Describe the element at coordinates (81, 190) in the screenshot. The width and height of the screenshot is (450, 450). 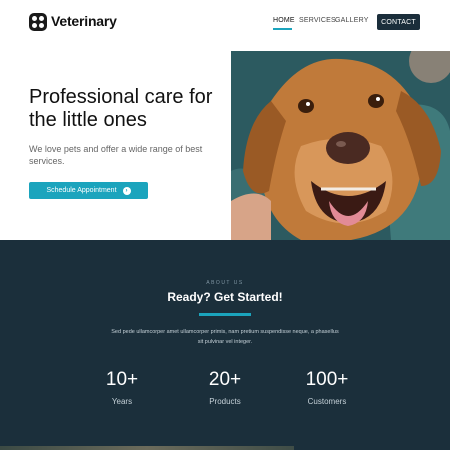
I see `schedule-appointment-label: Schedule Appointment` at that location.